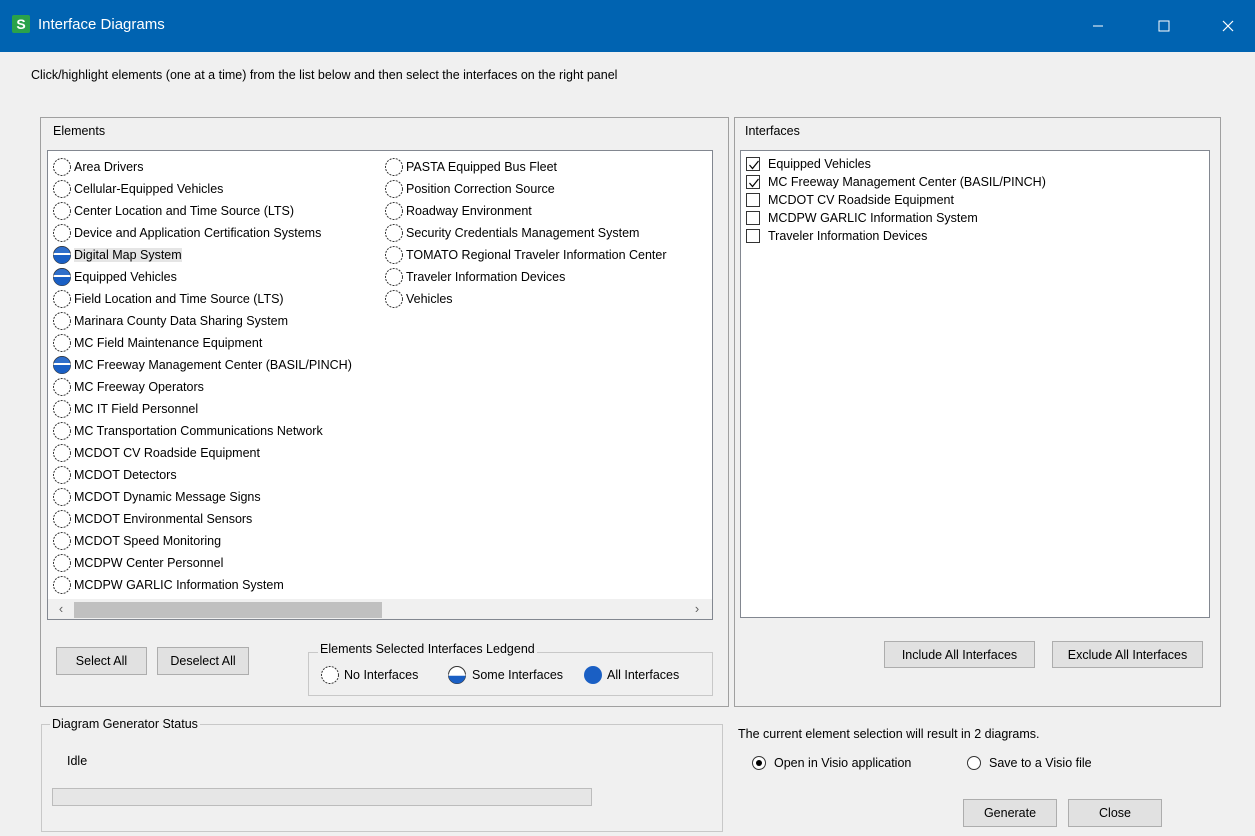  Describe the element at coordinates (62, 255) in the screenshot. I see `some-interfaces-icon` at that location.